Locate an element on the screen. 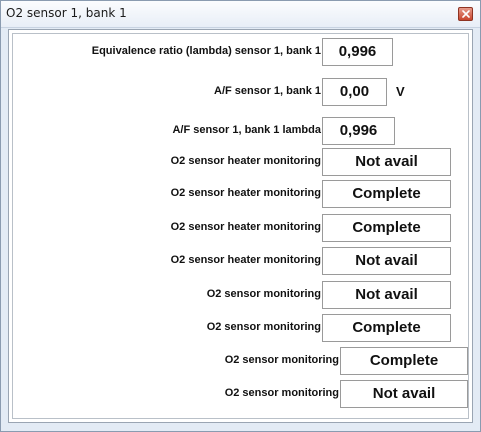 The height and width of the screenshot is (432, 481). row-label: A/F sensor 1, bank 1 is located at coordinates (267, 91).